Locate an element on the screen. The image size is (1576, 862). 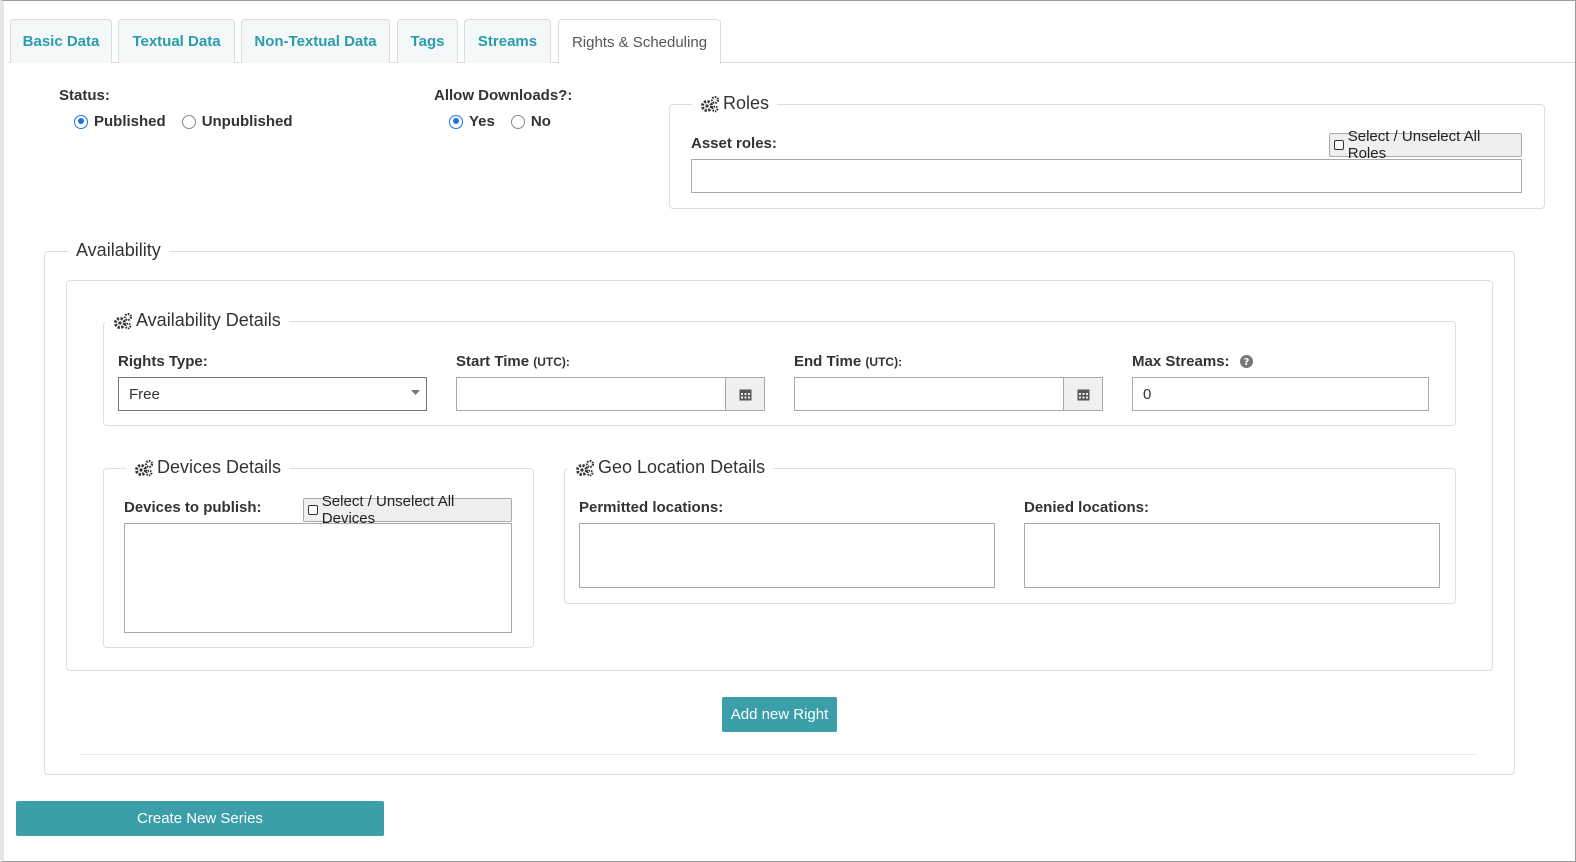
end-time-input is located at coordinates (929, 394).